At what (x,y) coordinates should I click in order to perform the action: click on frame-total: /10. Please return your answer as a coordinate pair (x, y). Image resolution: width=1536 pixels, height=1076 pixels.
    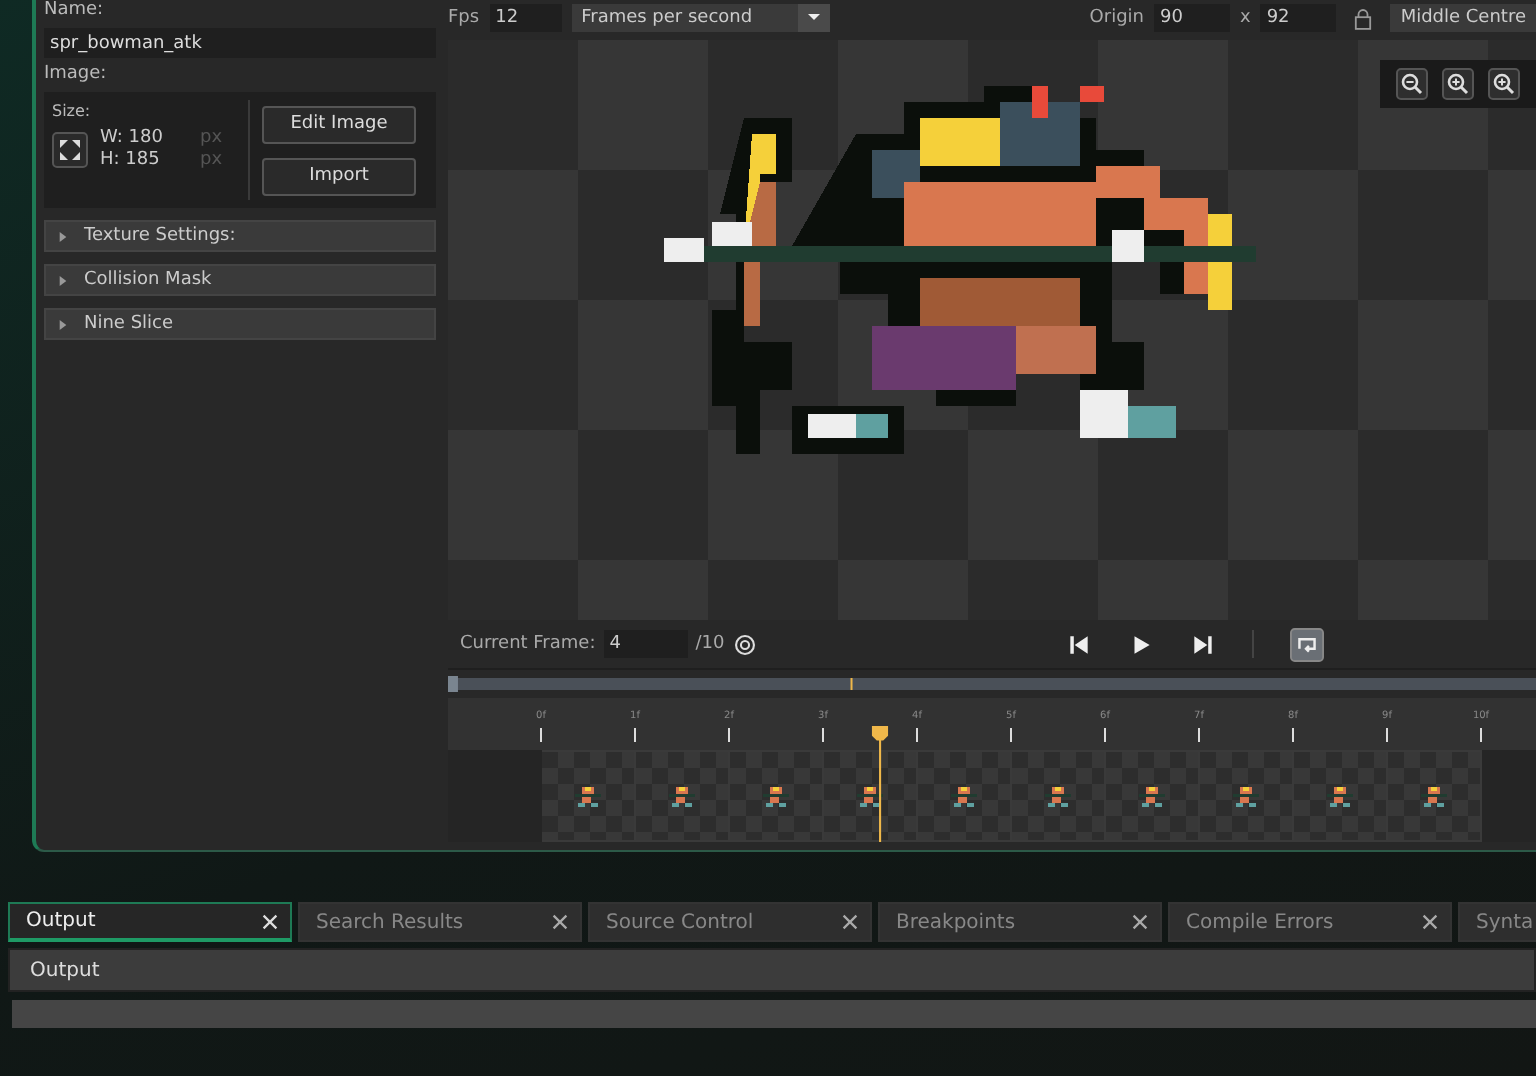
    Looking at the image, I should click on (710, 644).